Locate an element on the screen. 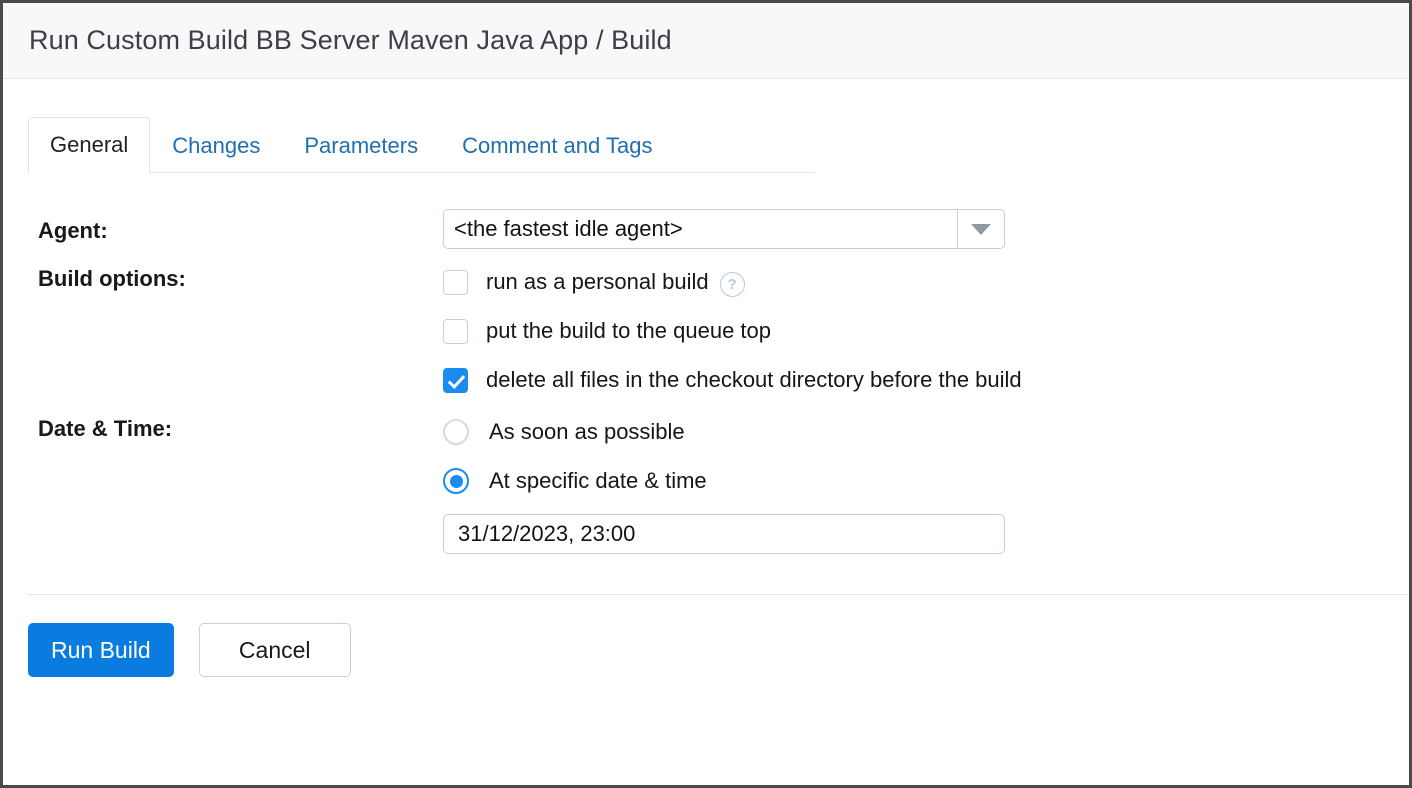 The width and height of the screenshot is (1412, 788). agent-row: Agent: <the fastest idle agent> is located at coordinates (706, 229).